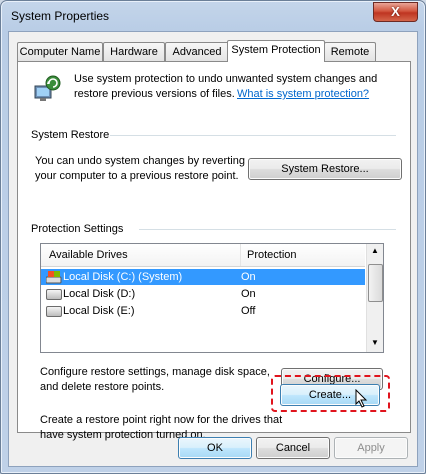 This screenshot has width=426, height=474. Describe the element at coordinates (154, 94) in the screenshot. I see `intro-text-line2: restore previous versions of files.` at that location.